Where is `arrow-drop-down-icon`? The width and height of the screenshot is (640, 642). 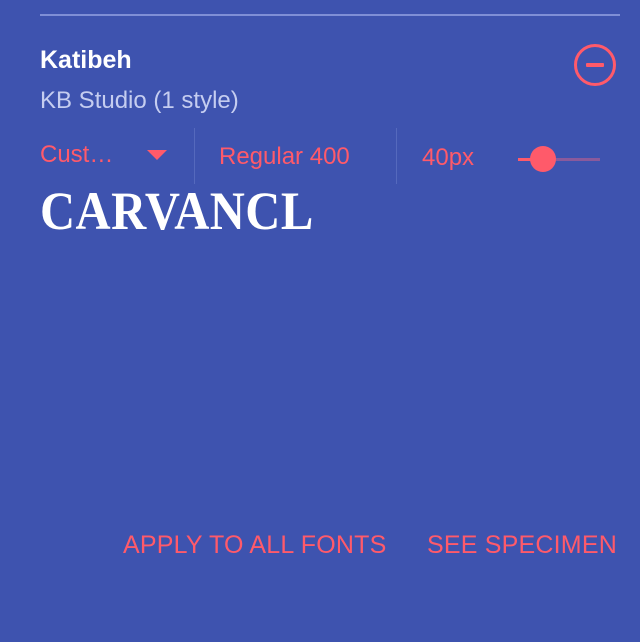
arrow-drop-down-icon is located at coordinates (157, 155).